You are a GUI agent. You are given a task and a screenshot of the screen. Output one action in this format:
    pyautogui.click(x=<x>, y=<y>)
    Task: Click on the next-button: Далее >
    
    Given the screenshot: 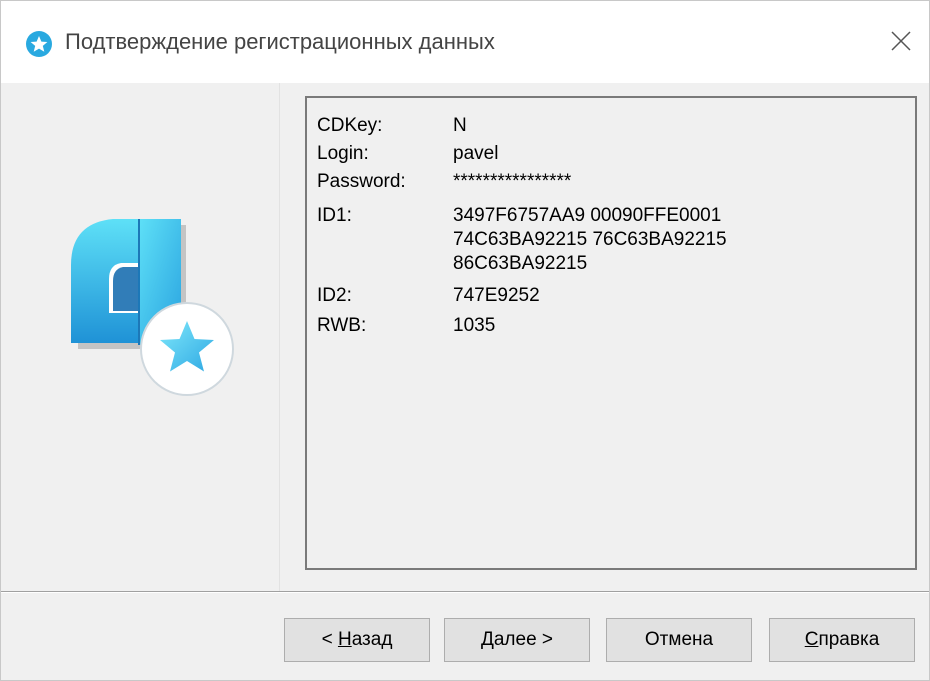 What is the action you would take?
    pyautogui.click(x=517, y=640)
    